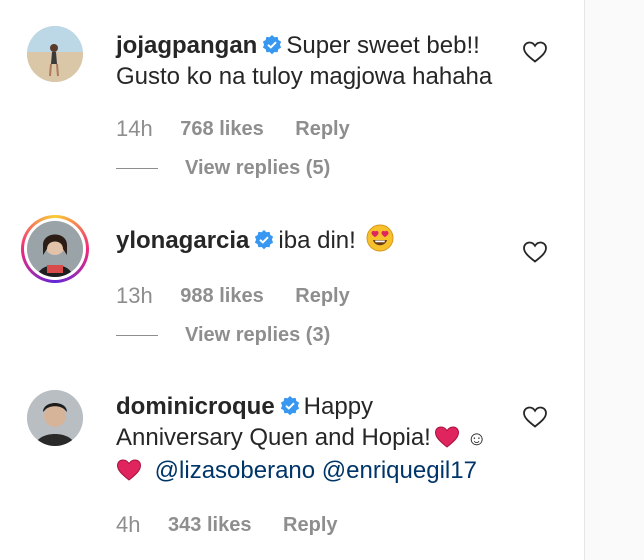  Describe the element at coordinates (209, 525) in the screenshot. I see `likes-count: 343 likes` at that location.